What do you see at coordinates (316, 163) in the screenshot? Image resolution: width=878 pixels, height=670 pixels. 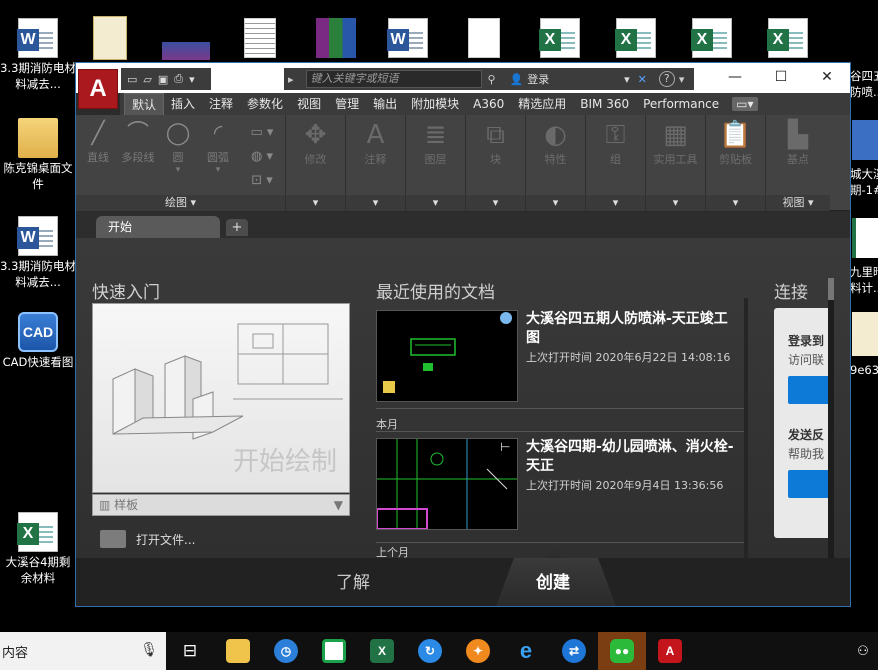 I see `panel-modify: ✥ 修改 ▾` at bounding box center [316, 163].